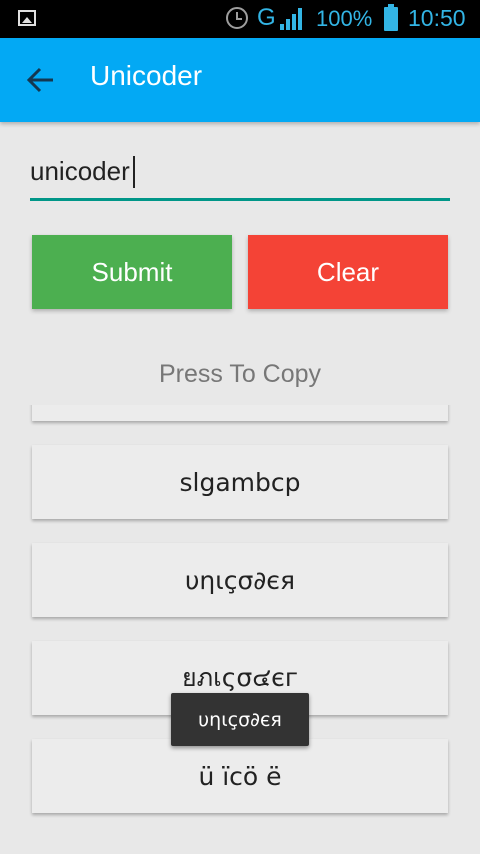 This screenshot has width=480, height=854. Describe the element at coordinates (240, 719) in the screenshot. I see `copy-toast: υηιçσ∂єя` at that location.